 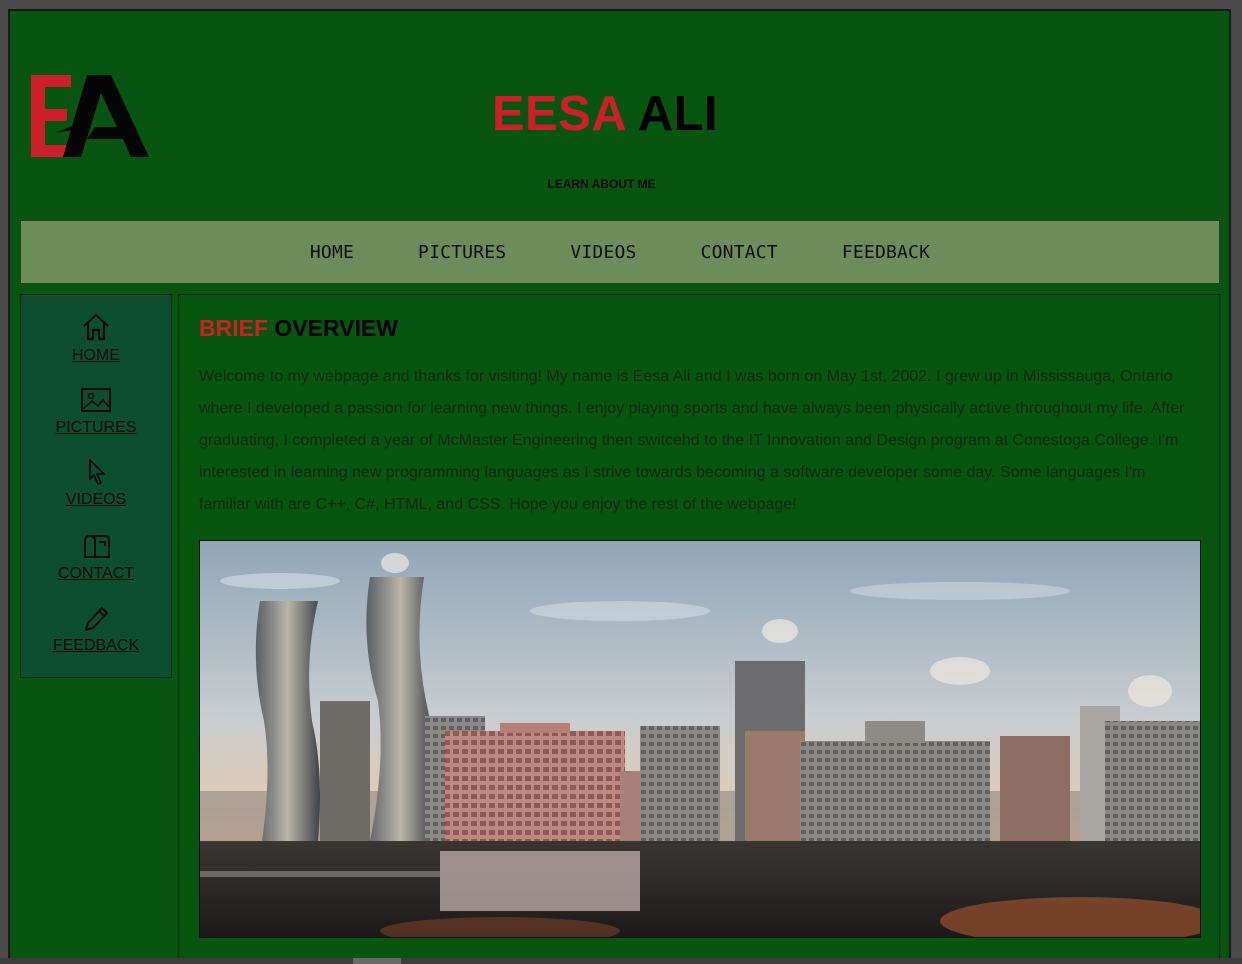 I want to click on sidebar-item-label: PICTURES, so click(x=96, y=427).